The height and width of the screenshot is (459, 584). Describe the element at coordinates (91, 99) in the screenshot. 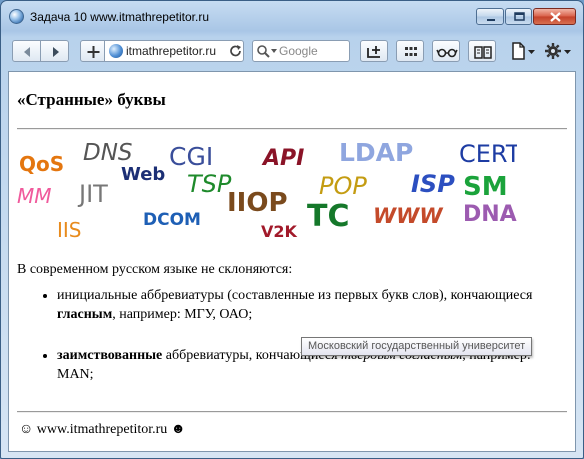

I see `page-heading: «Странные» буквы` at that location.